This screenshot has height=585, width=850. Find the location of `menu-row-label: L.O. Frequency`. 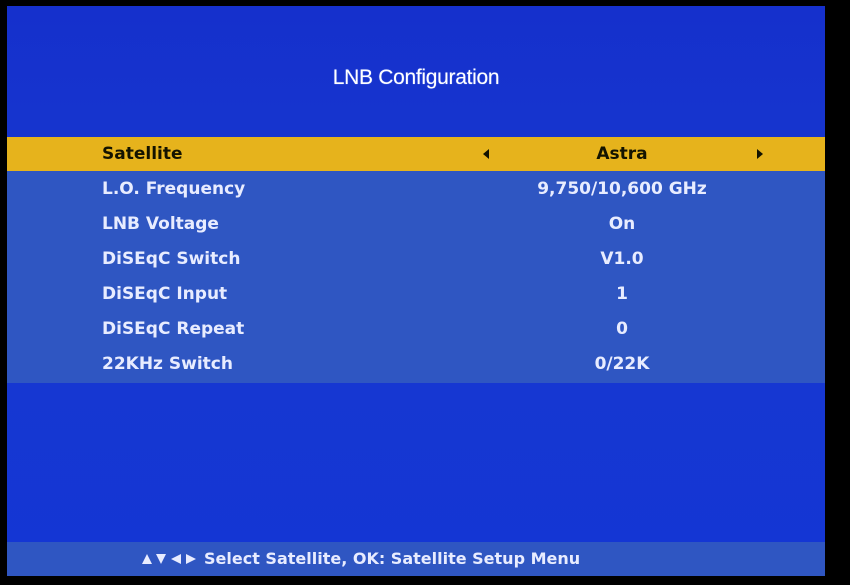

menu-row-label: L.O. Frequency is located at coordinates (174, 189).